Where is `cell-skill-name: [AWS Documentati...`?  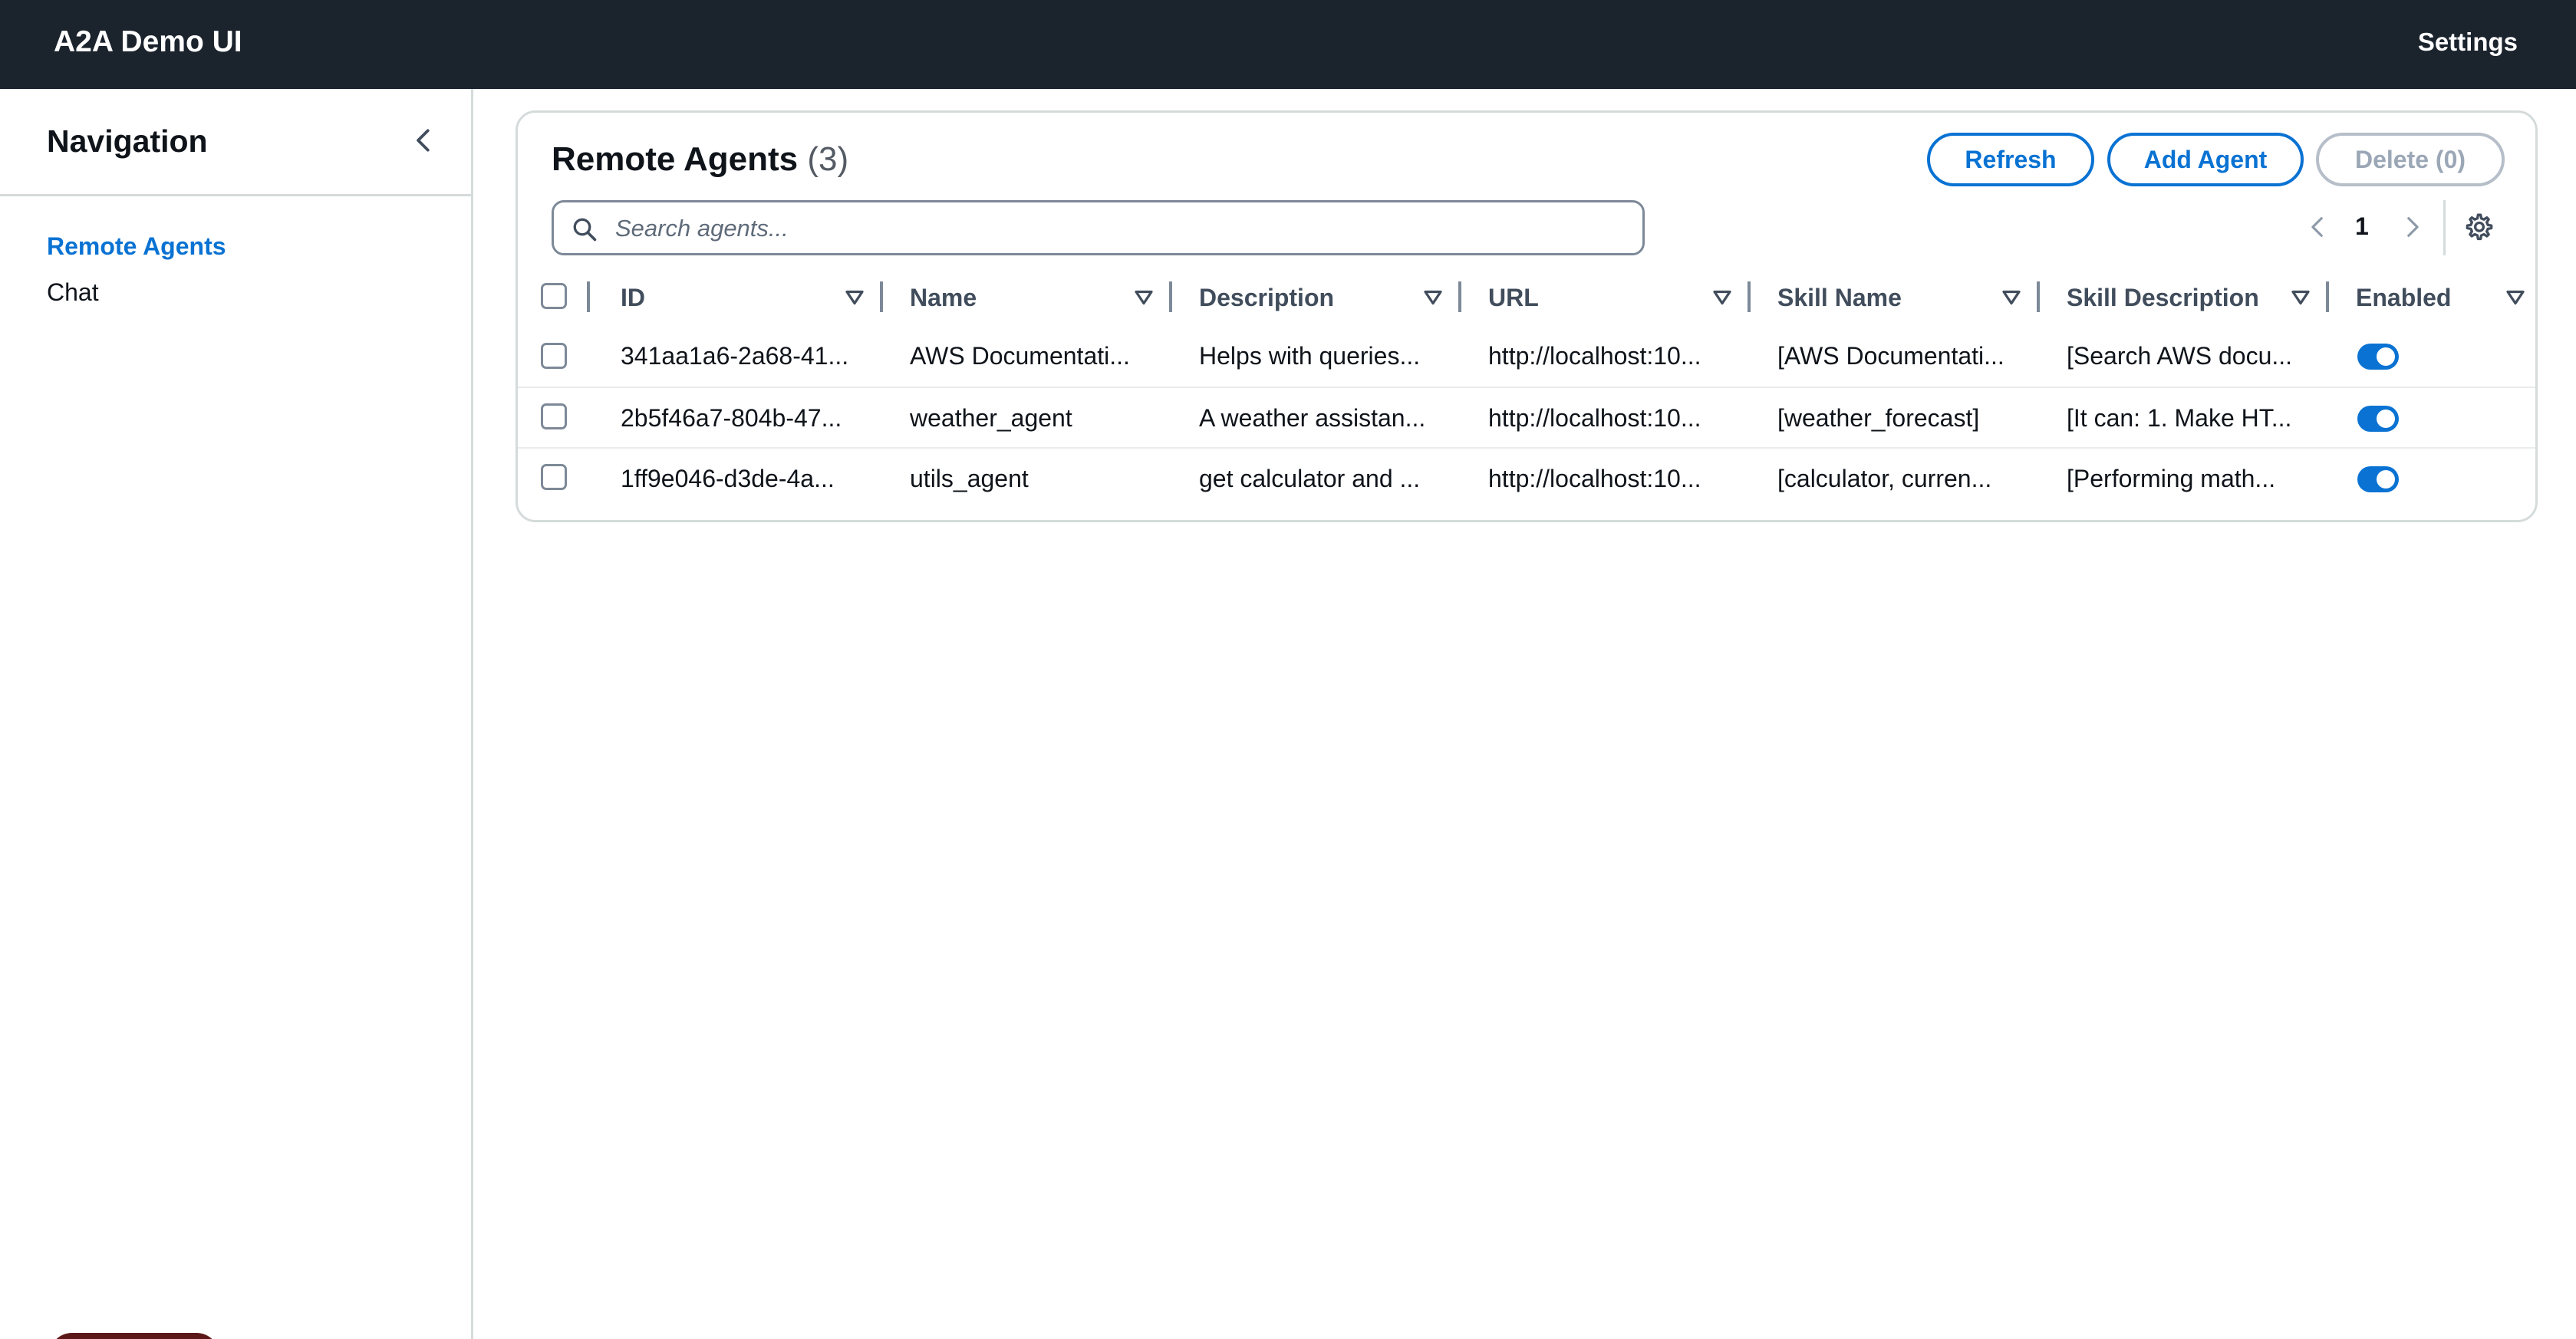 cell-skill-name: [AWS Documentati... is located at coordinates (1890, 356).